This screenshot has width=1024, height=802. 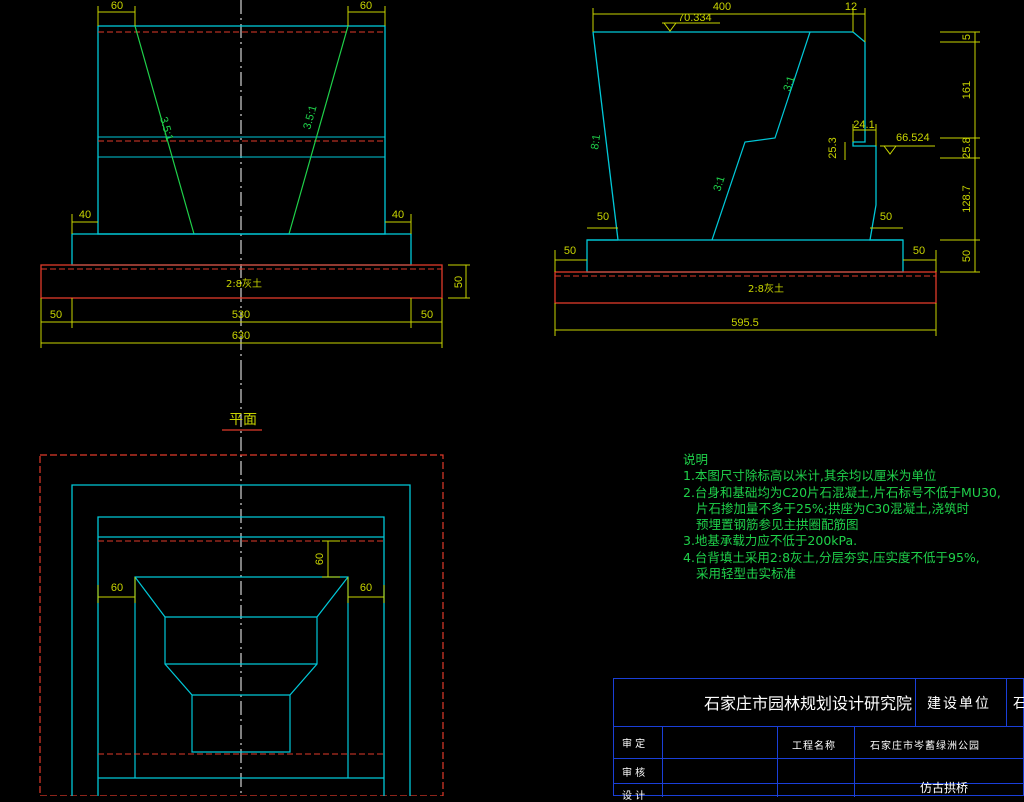 What do you see at coordinates (967, 90) in the screenshot?
I see `dim-text: 161` at bounding box center [967, 90].